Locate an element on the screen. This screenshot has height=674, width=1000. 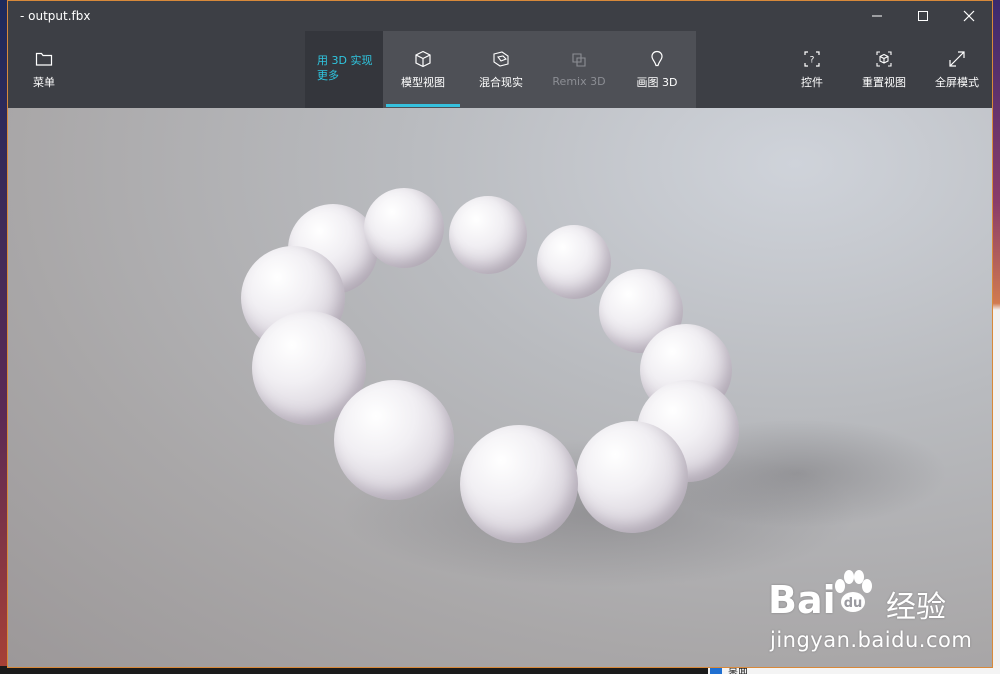
minimize-button is located at coordinates (877, 16).